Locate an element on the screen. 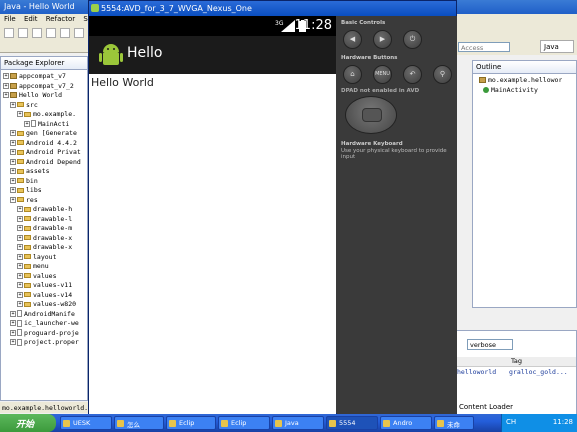  power-button: ⏻ is located at coordinates (412, 39).